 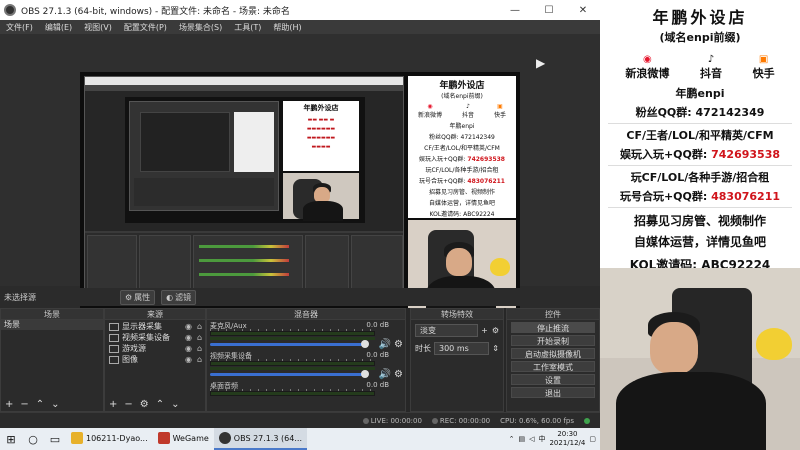 I want to click on source-toolbar: 未选择源 ⚙ 属性 ◐ 滤镜, so click(x=300, y=297).